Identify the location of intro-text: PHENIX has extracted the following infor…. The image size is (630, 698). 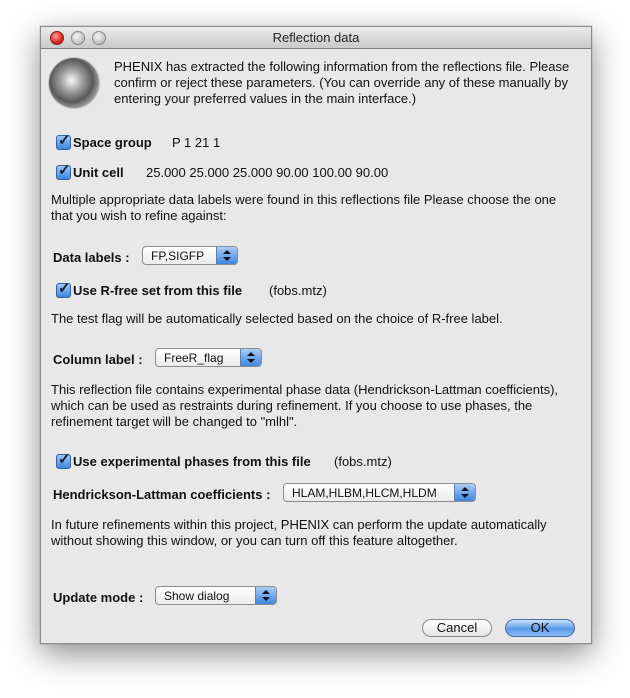
(342, 82).